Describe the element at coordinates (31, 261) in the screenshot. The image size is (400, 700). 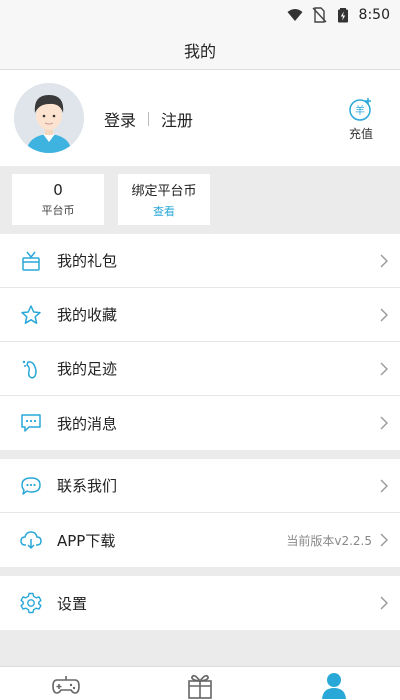
I see `gift-bag-icon` at that location.